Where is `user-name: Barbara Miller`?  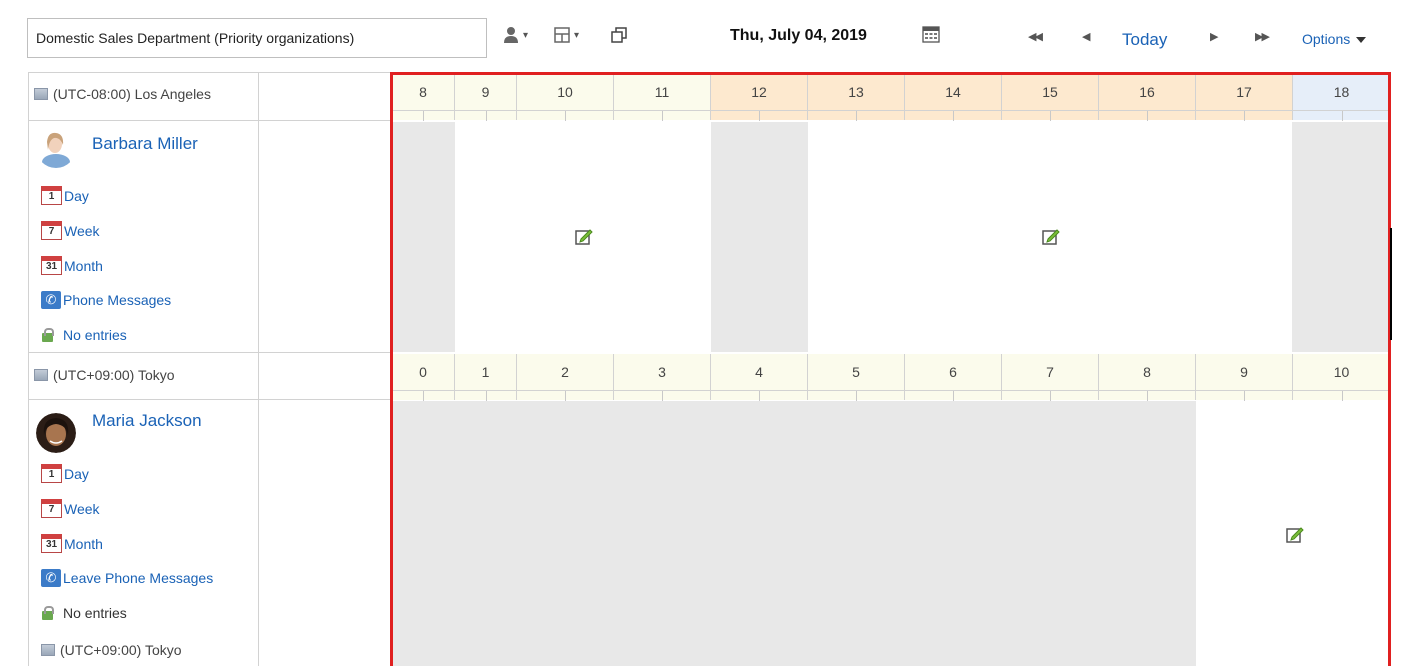
user-name: Barbara Miller is located at coordinates (145, 144).